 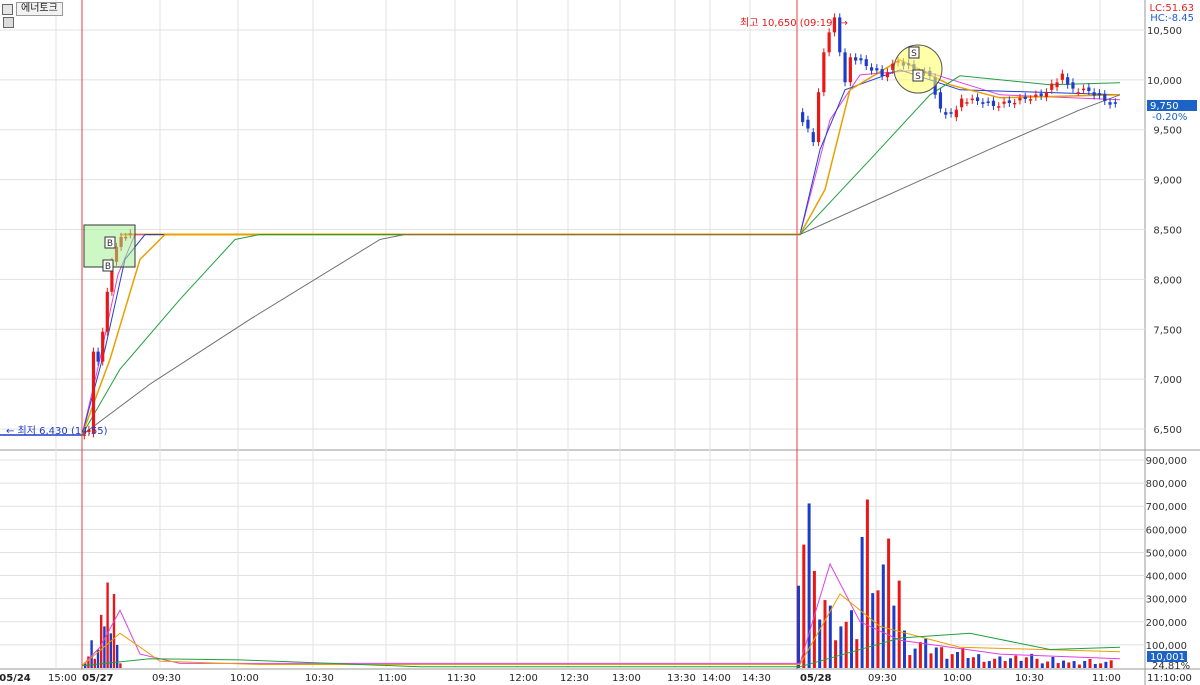 What do you see at coordinates (8, 22) in the screenshot?
I see `grid-toggle-icon` at bounding box center [8, 22].